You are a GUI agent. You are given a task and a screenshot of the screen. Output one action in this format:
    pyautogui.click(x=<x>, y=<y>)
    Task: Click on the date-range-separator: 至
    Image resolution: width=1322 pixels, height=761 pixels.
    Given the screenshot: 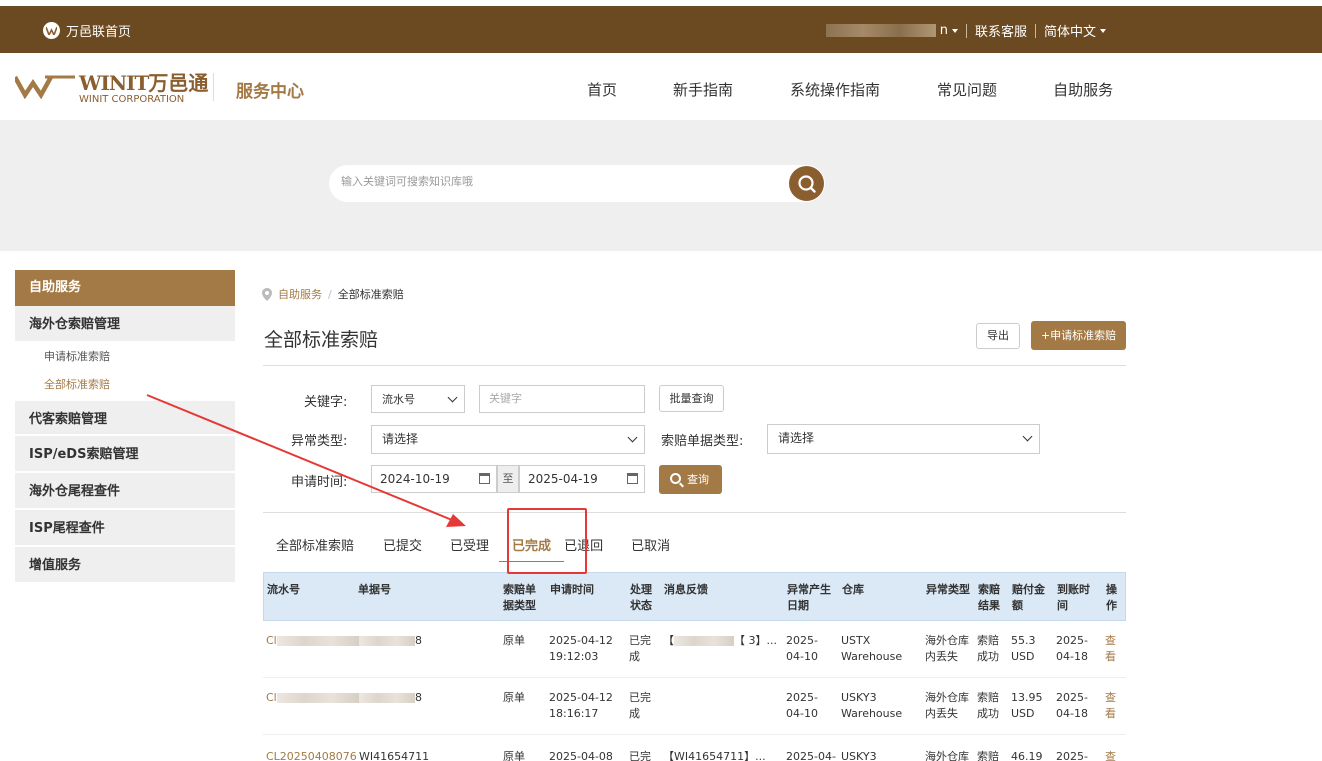 What is the action you would take?
    pyautogui.click(x=508, y=479)
    